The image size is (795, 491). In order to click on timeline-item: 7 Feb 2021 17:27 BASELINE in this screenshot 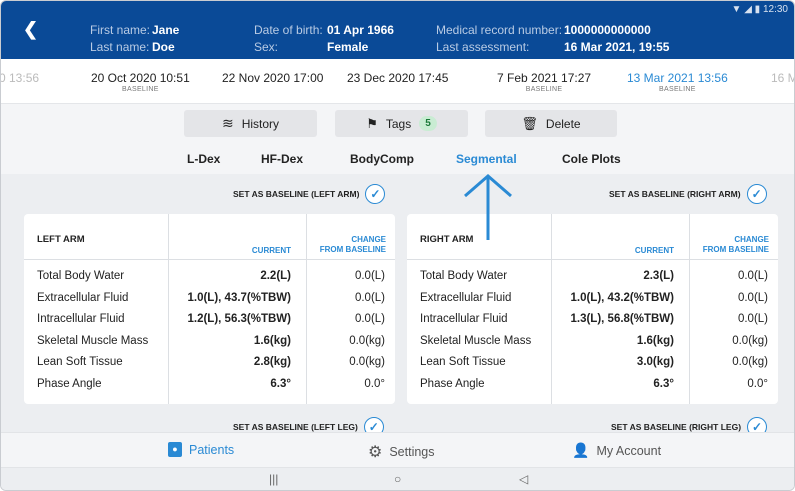, I will do `click(544, 82)`.